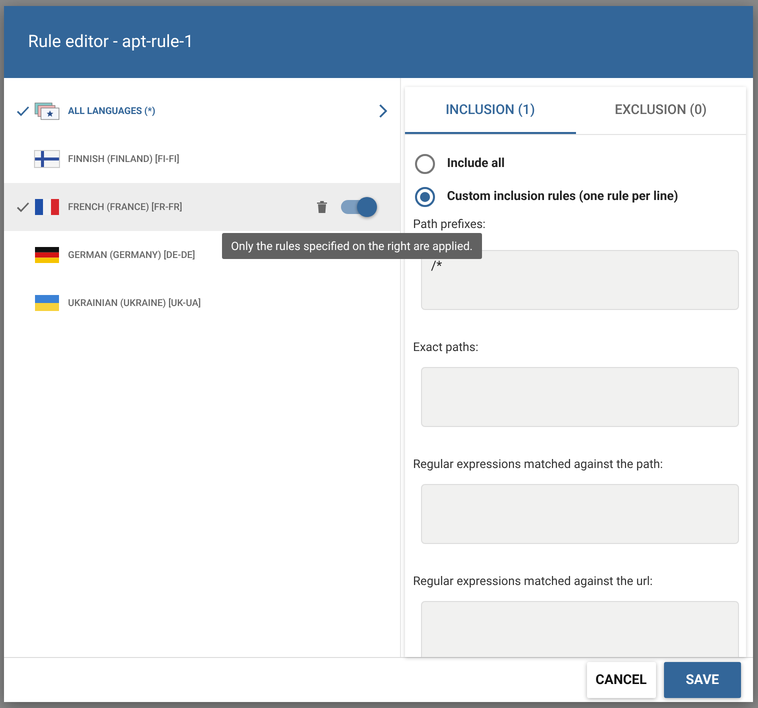  What do you see at coordinates (135, 303) in the screenshot?
I see `language-name: UKRAINIAN (UKRAINE) [UK-UA]` at bounding box center [135, 303].